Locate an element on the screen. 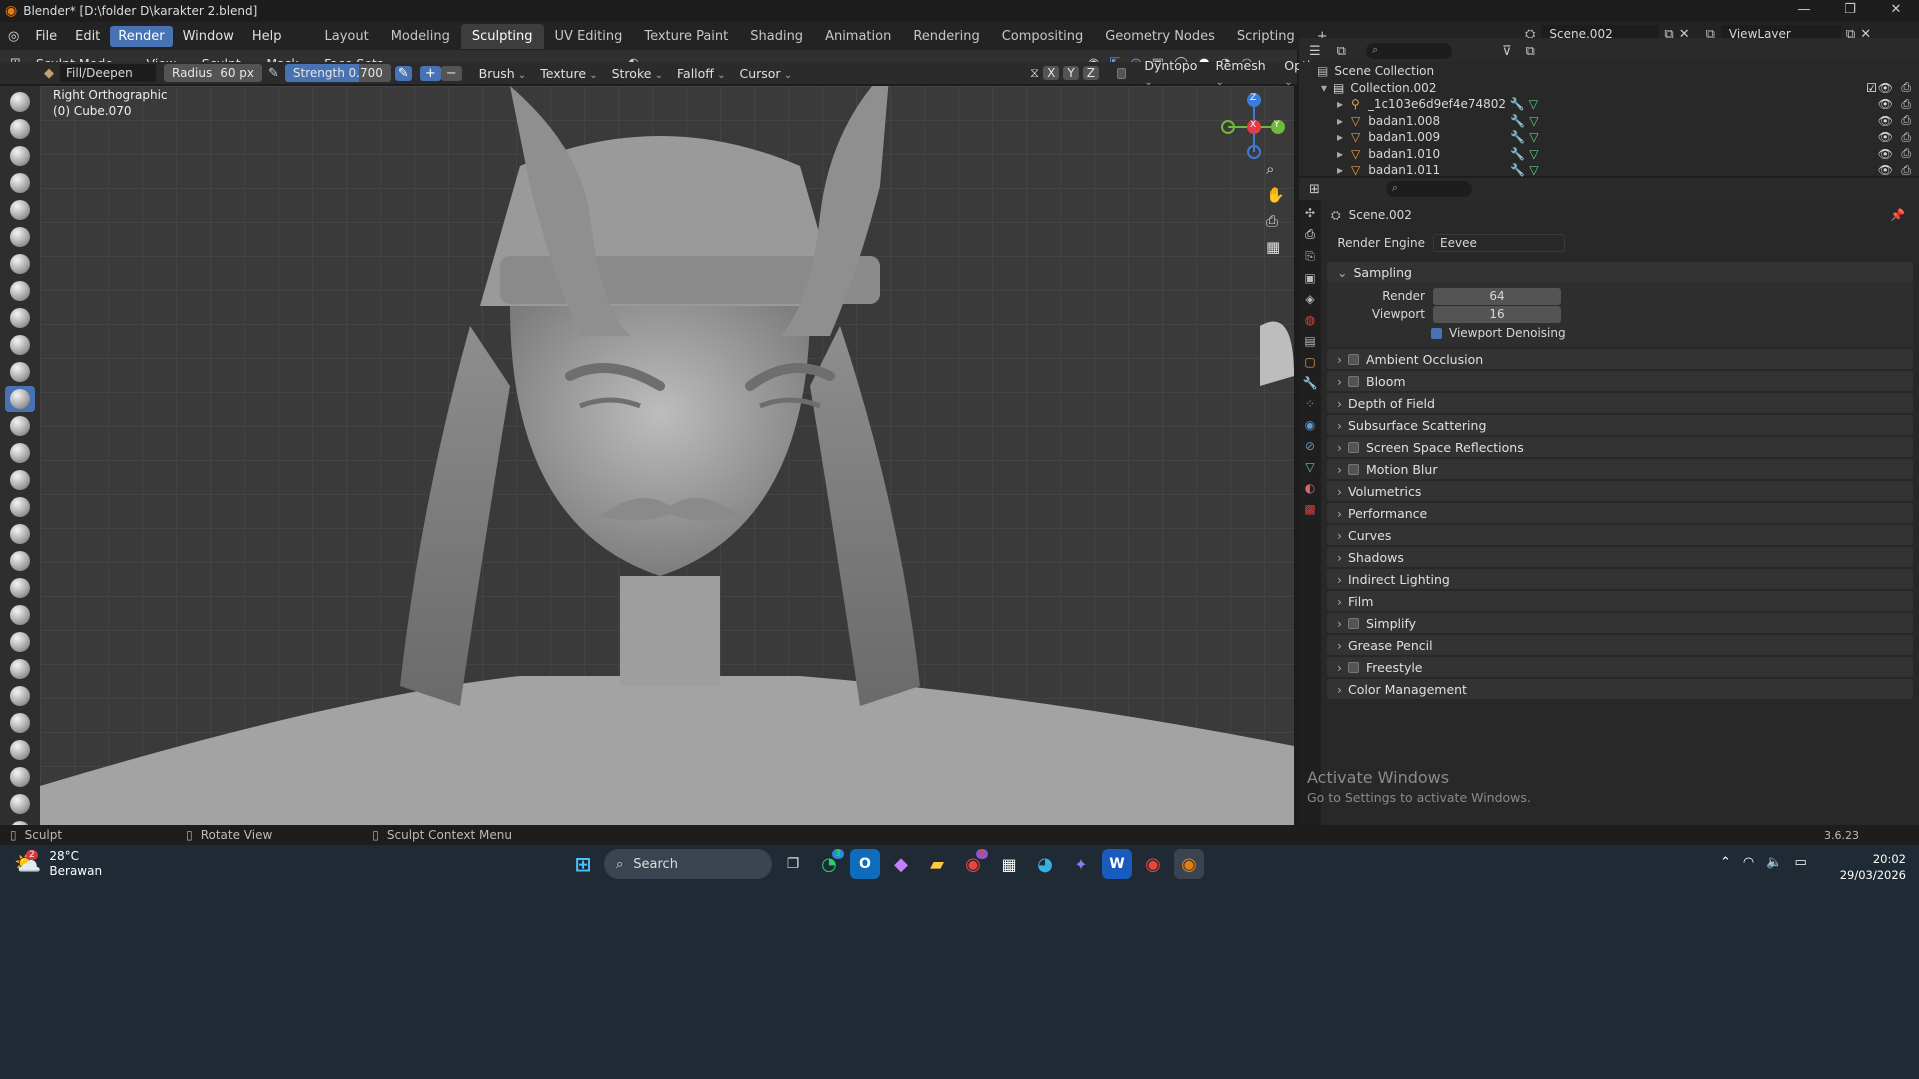 This screenshot has width=1919, height=1079. radius-slider: Radius 60 px is located at coordinates (213, 73).